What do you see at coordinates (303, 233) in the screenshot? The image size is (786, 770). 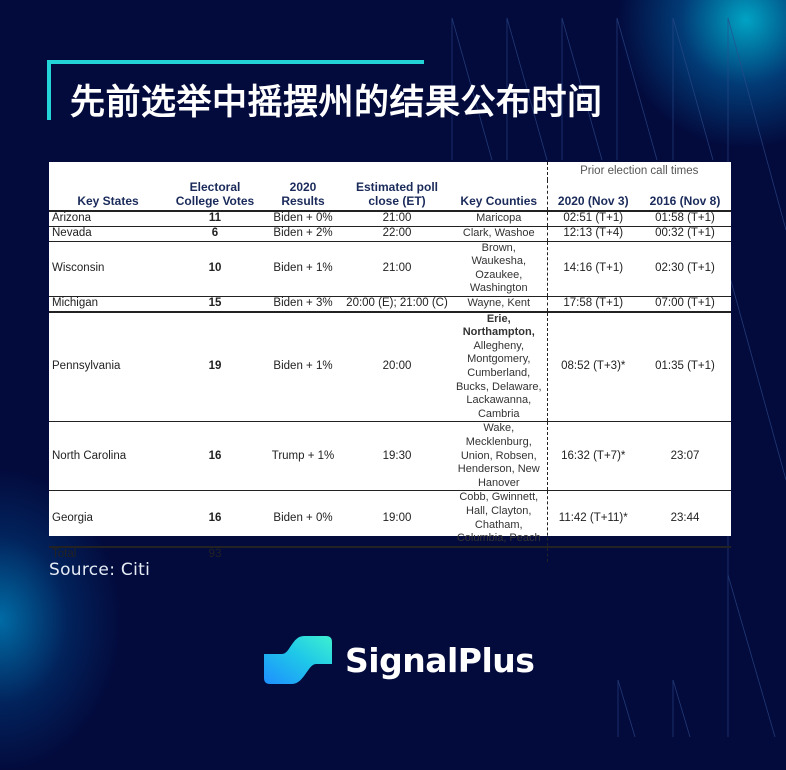 I see `result-2020: Biden + 2%` at bounding box center [303, 233].